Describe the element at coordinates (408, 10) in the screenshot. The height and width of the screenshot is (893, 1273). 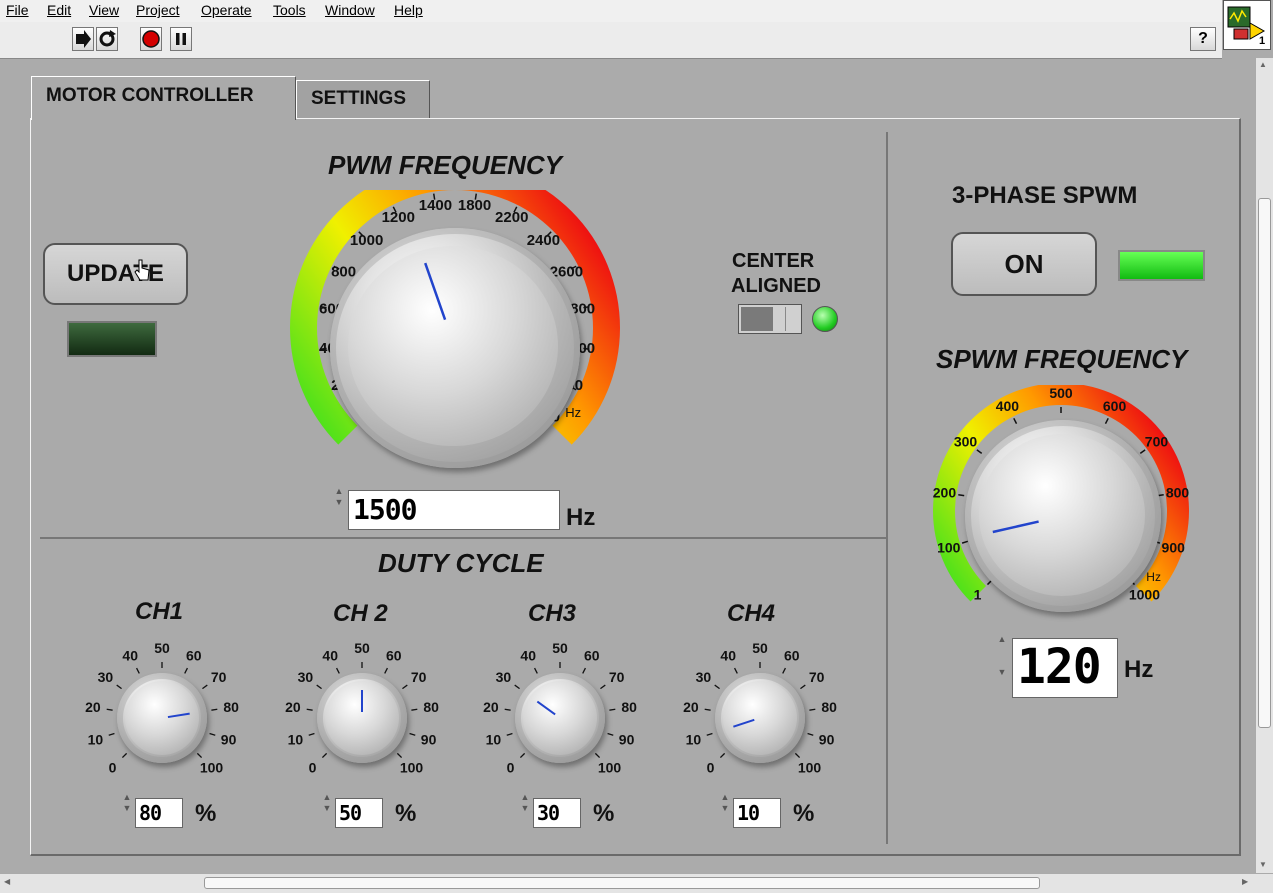
I see `menu-help: Help` at that location.